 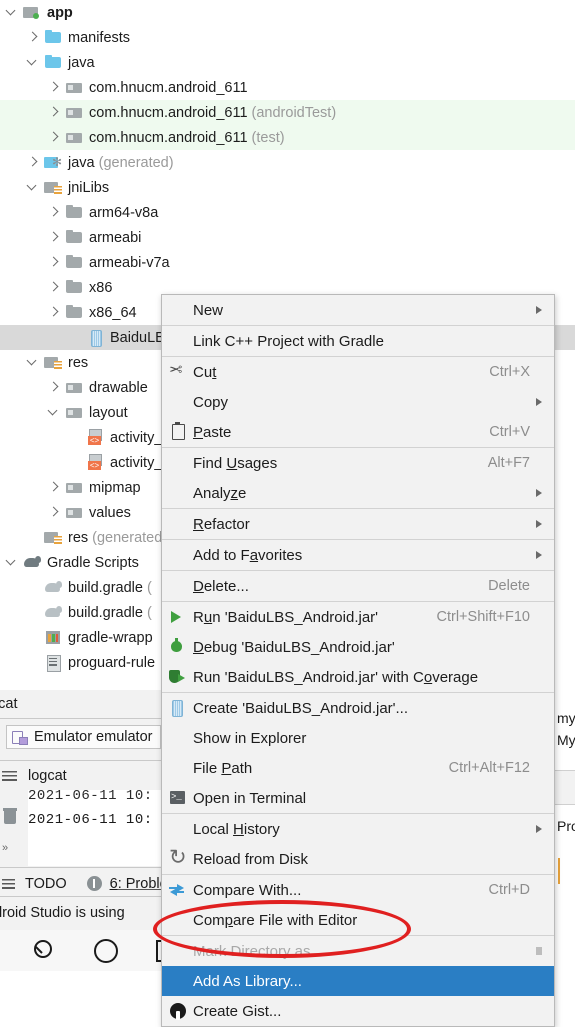 What do you see at coordinates (45, 950) in the screenshot?
I see `search-icon` at bounding box center [45, 950].